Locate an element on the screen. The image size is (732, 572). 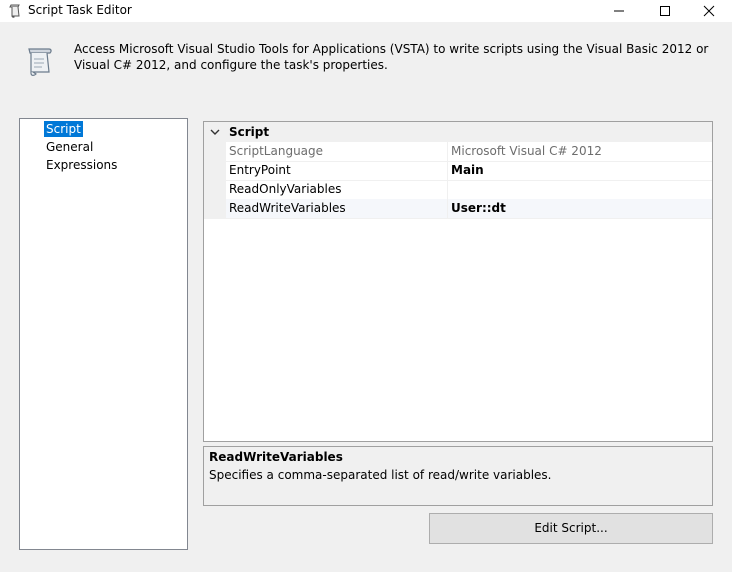
property-row-readwritevariables: ReadWriteVariables User::dt is located at coordinates (469, 209).